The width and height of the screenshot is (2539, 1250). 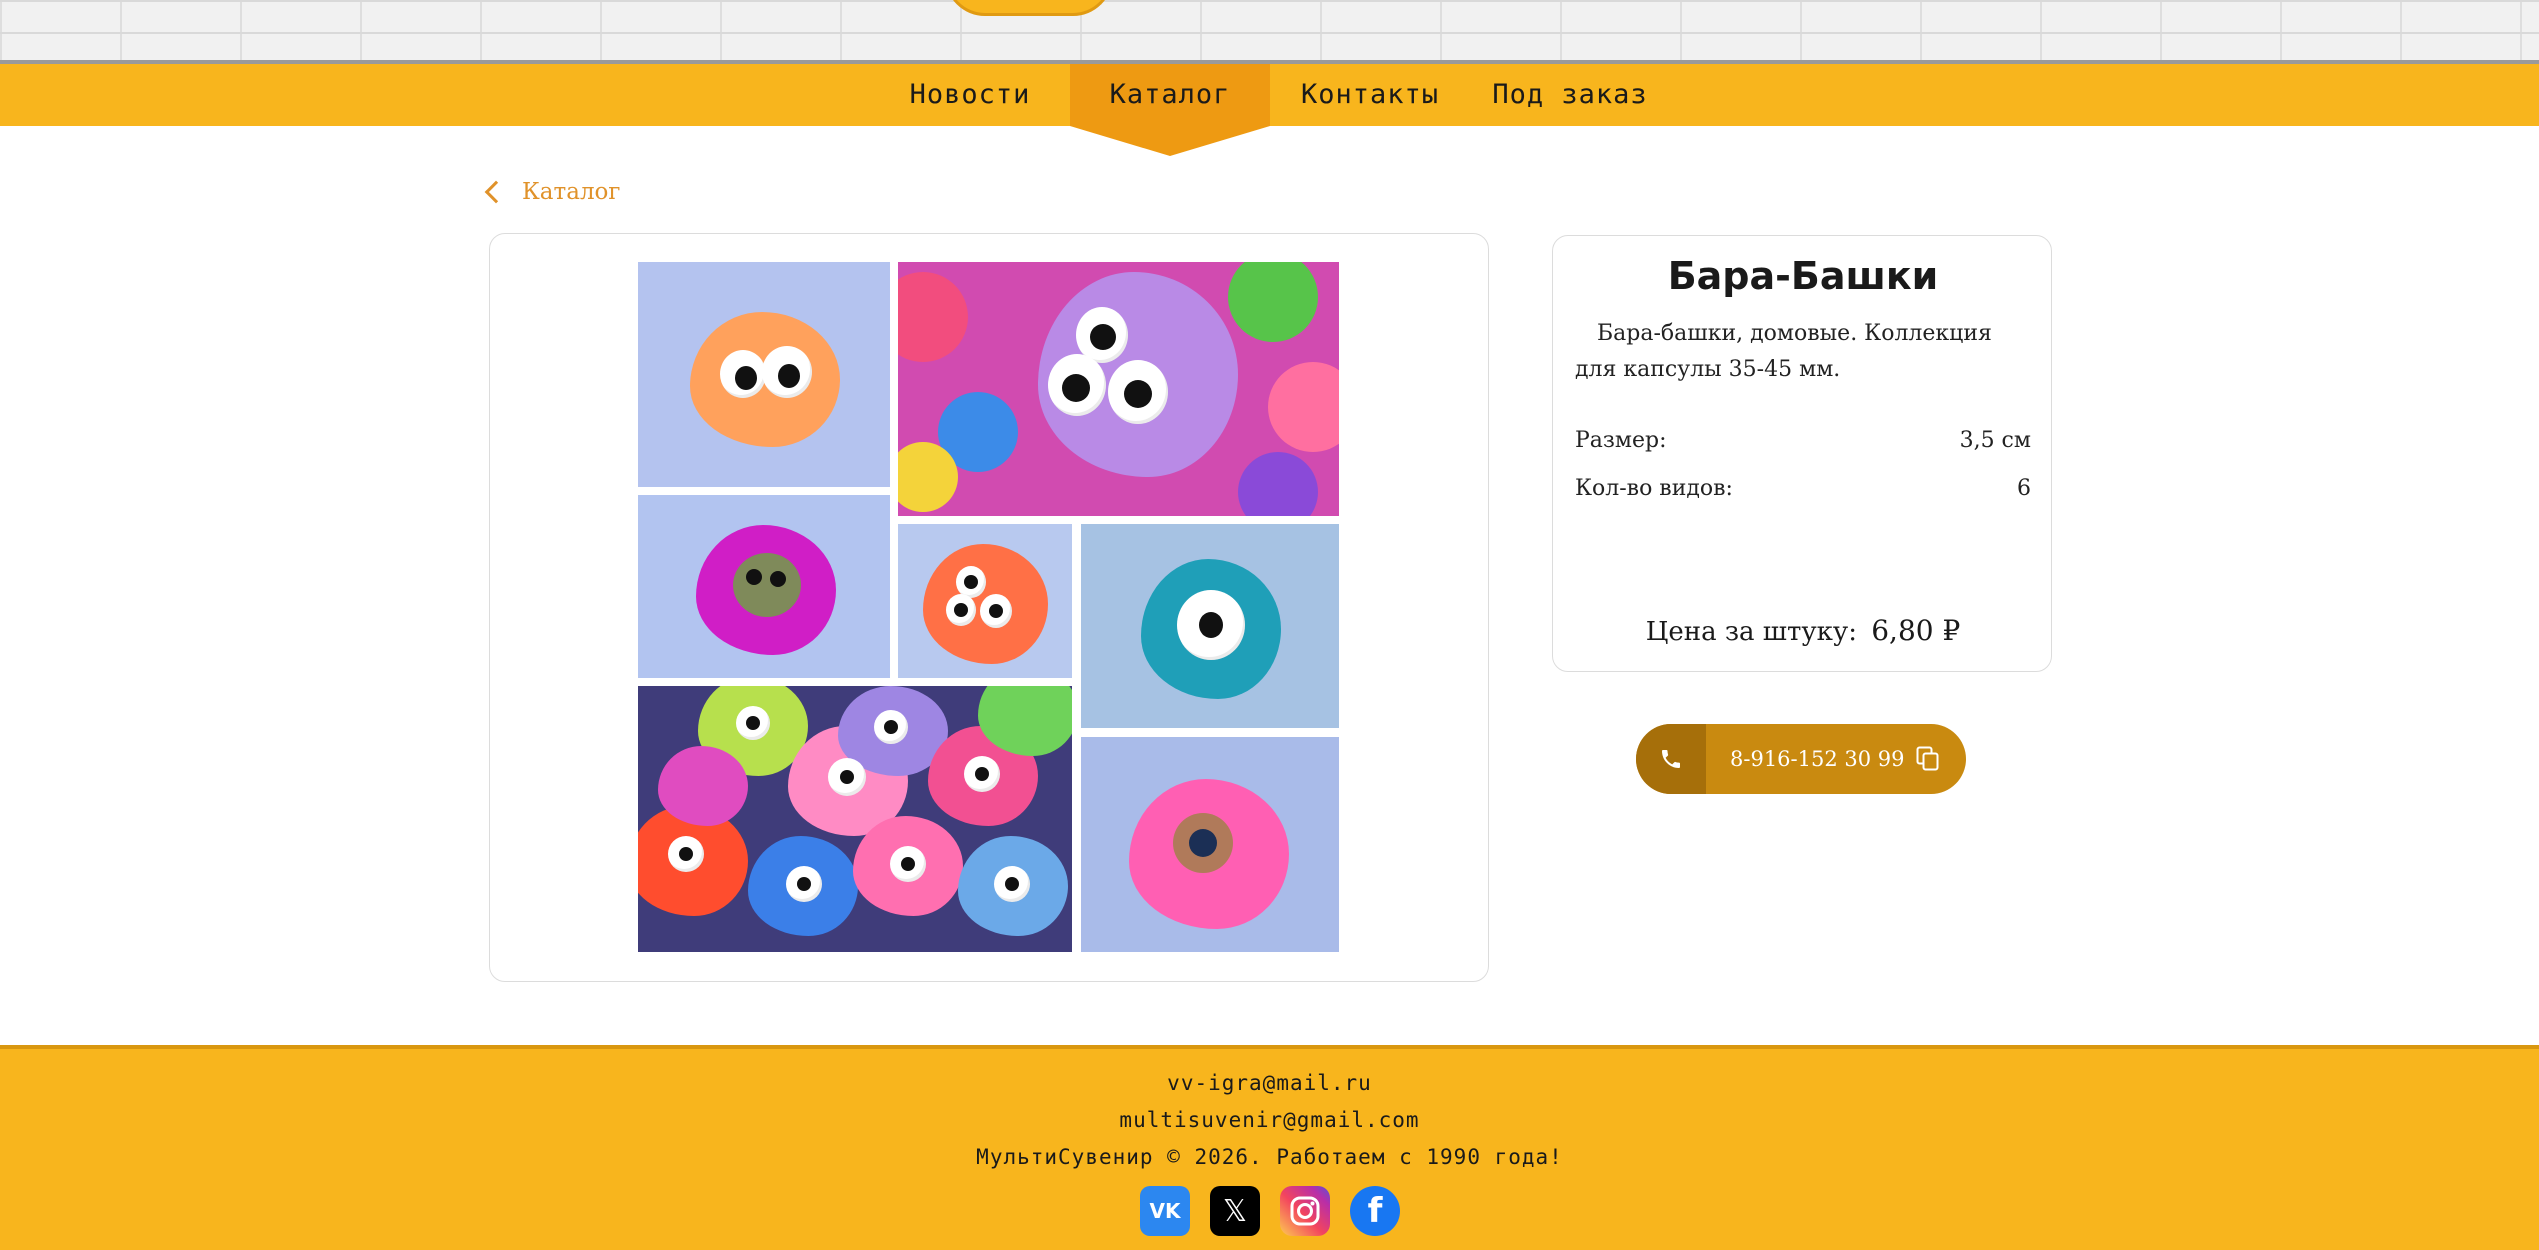 I want to click on vk-icon: VK, so click(x=1165, y=1211).